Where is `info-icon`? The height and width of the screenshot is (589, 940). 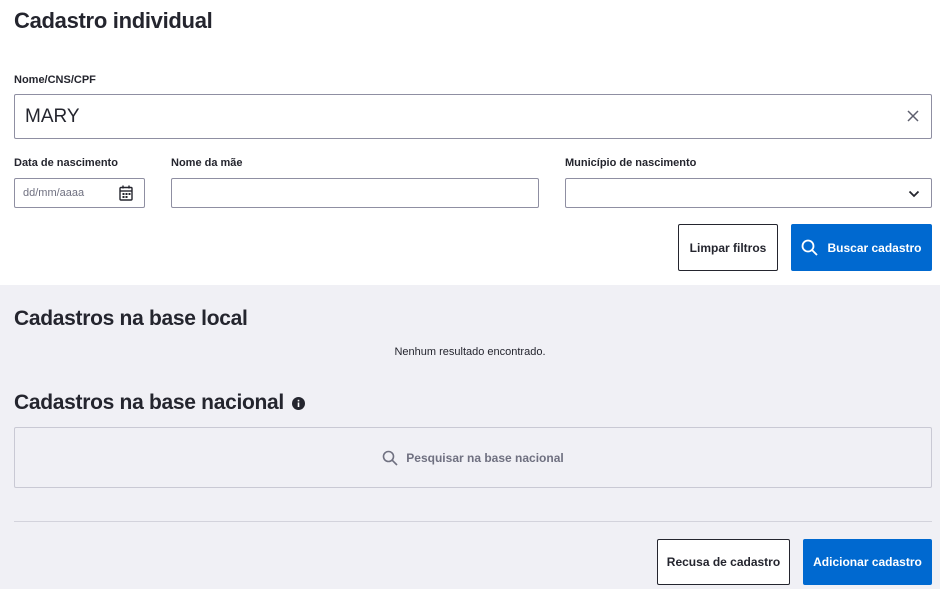 info-icon is located at coordinates (298, 403).